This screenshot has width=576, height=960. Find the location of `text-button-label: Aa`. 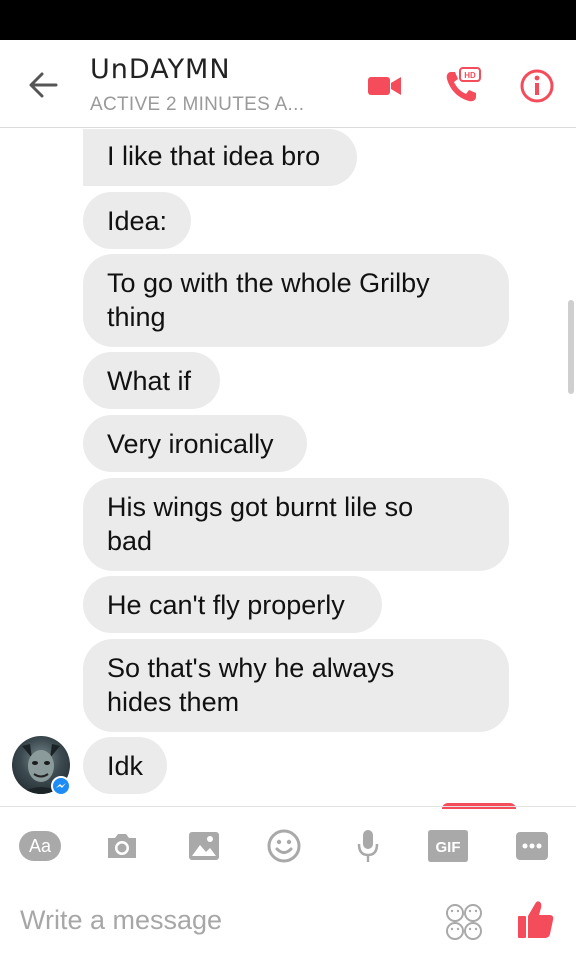

text-button-label: Aa is located at coordinates (40, 846).